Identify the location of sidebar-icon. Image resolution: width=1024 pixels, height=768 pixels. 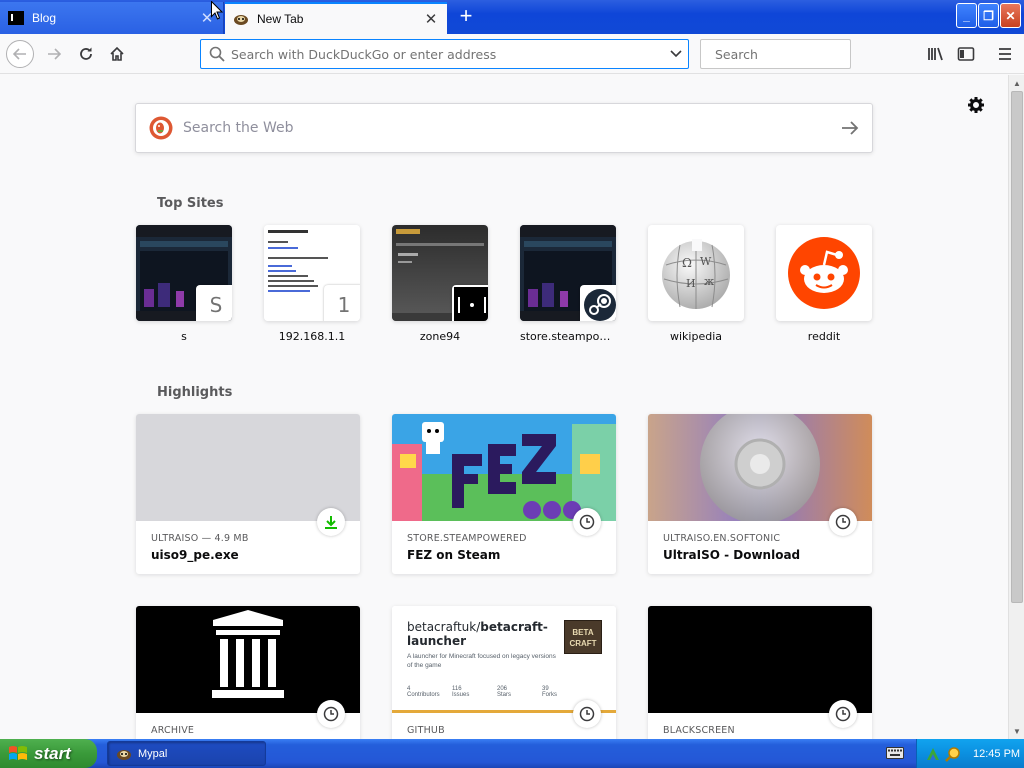
(966, 54).